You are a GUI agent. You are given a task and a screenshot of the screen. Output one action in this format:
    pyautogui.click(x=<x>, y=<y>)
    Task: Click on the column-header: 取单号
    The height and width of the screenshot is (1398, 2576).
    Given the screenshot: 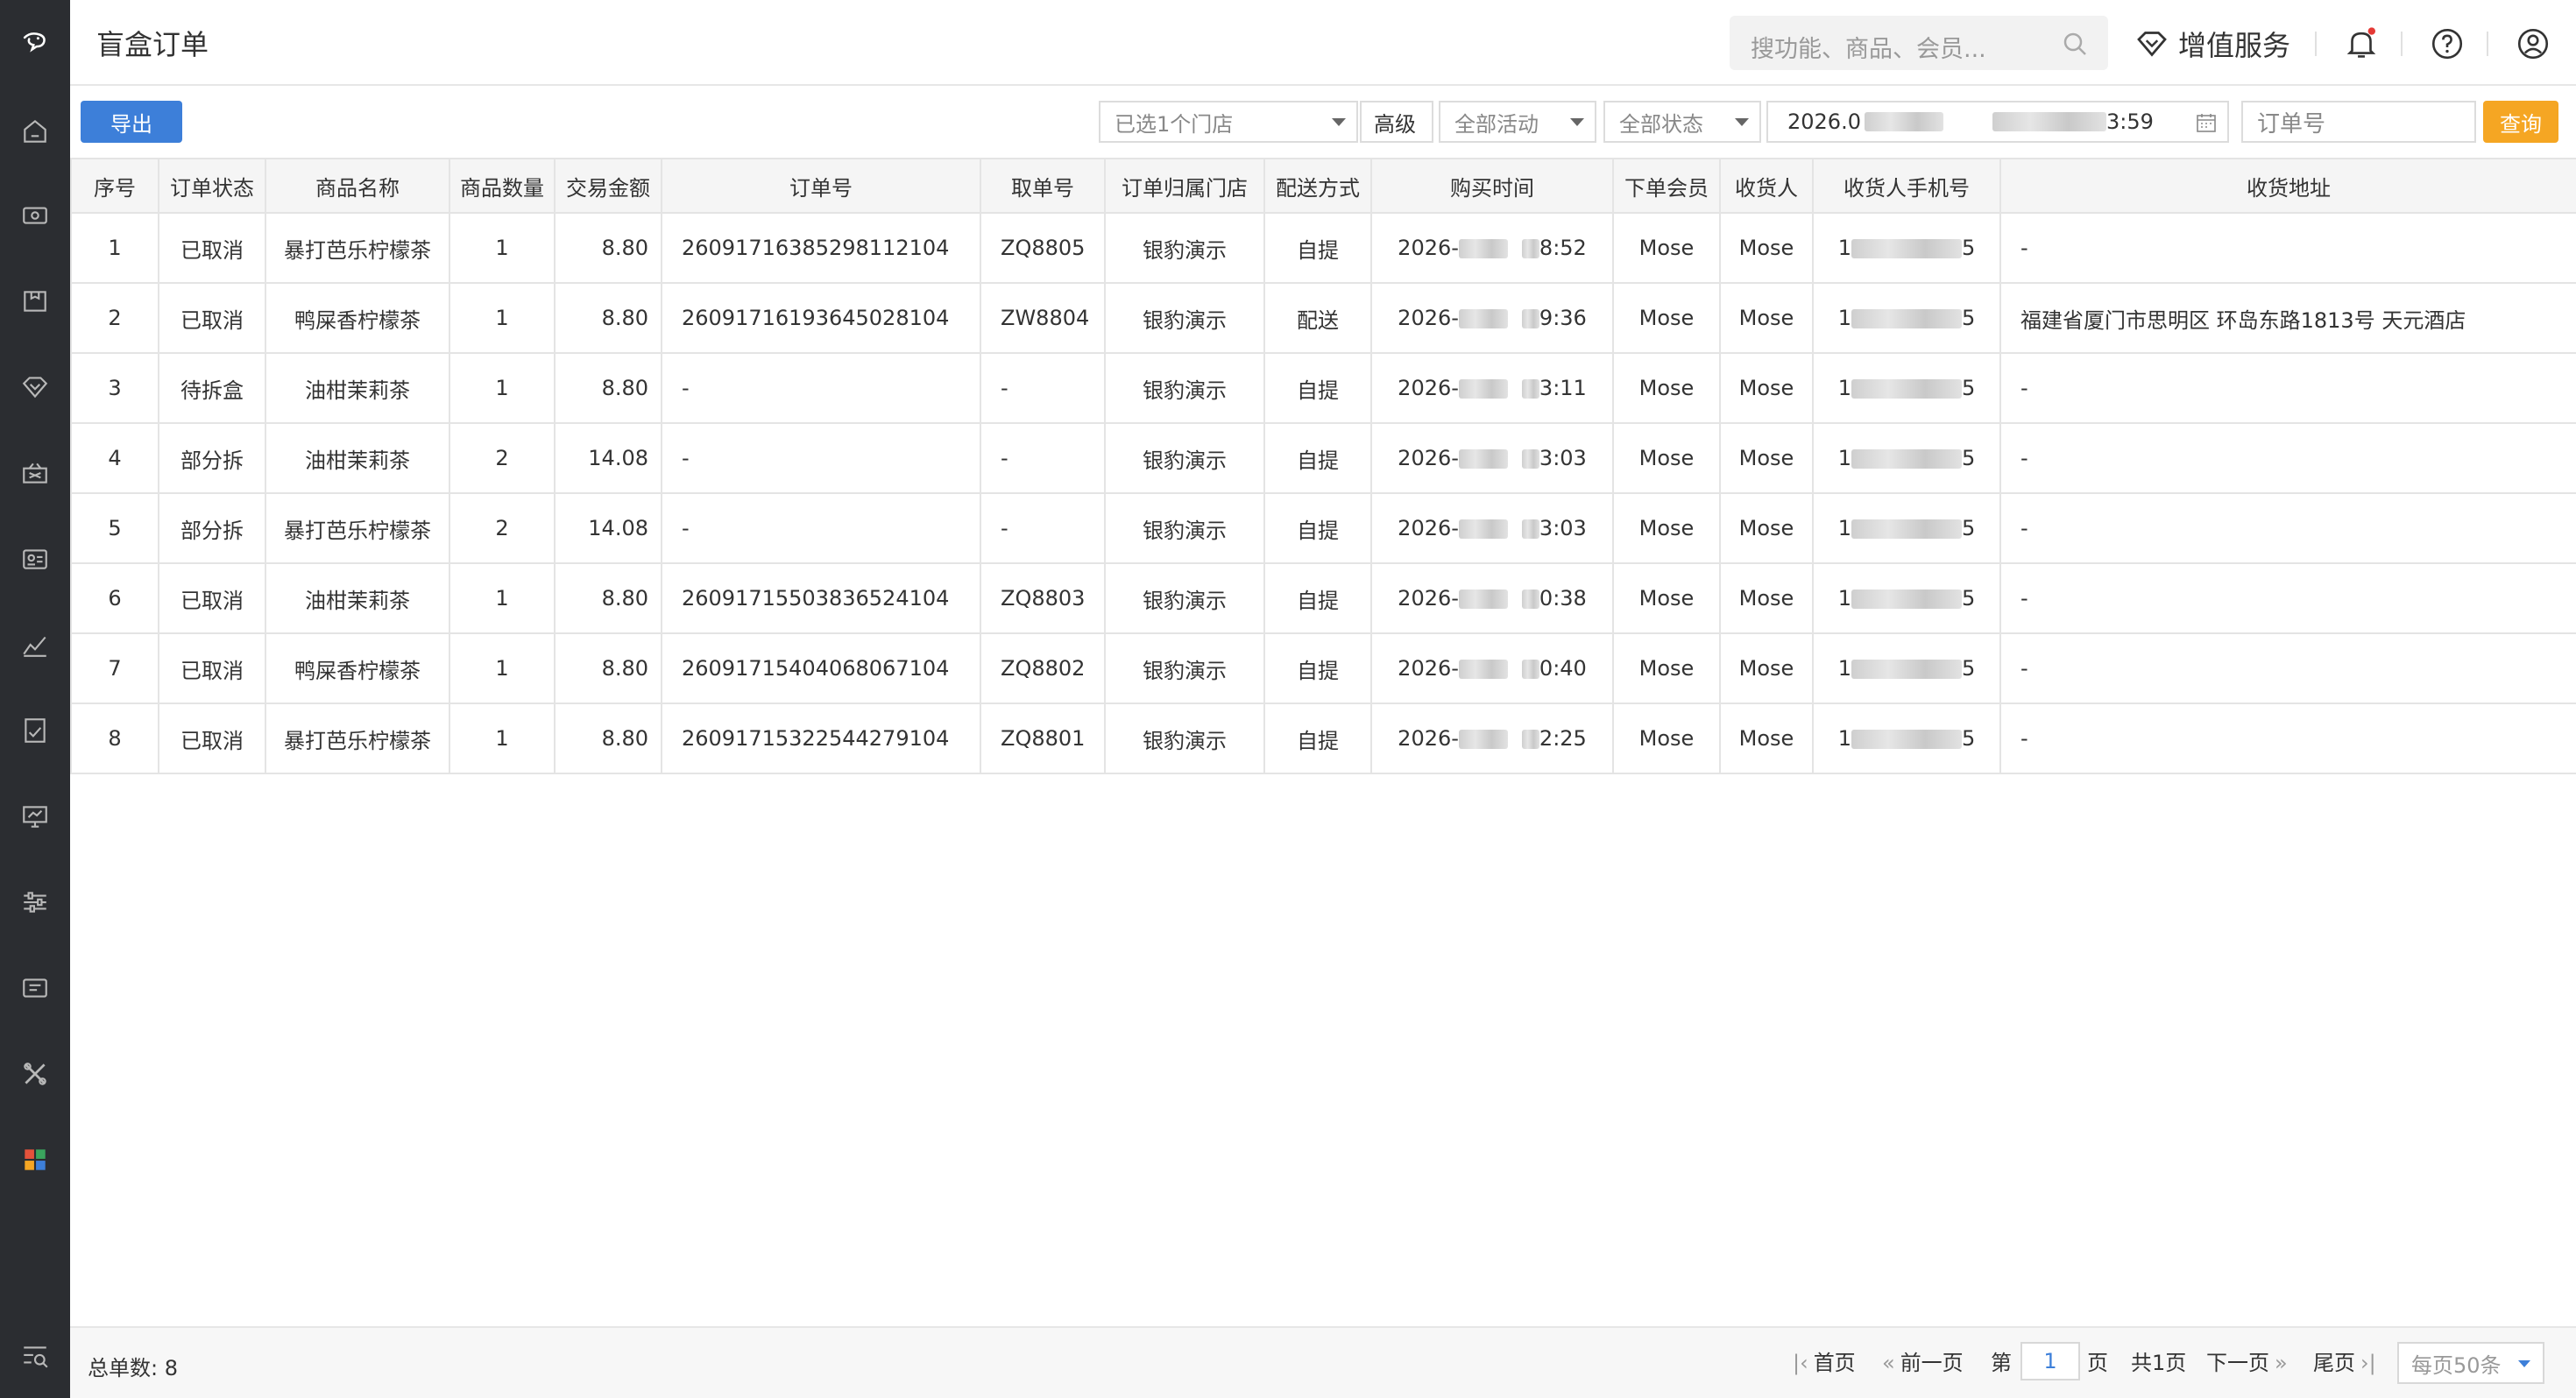 What is the action you would take?
    pyautogui.click(x=1043, y=186)
    